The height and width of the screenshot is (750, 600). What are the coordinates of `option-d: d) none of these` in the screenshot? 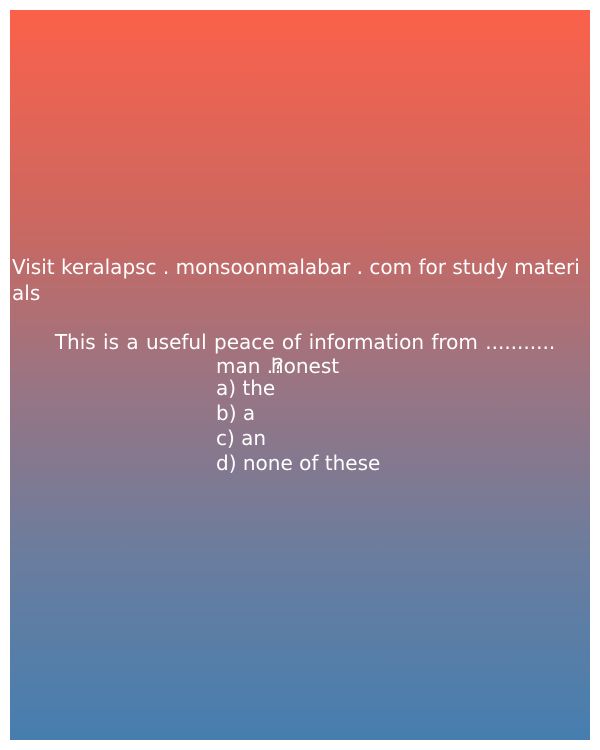 It's located at (298, 463).